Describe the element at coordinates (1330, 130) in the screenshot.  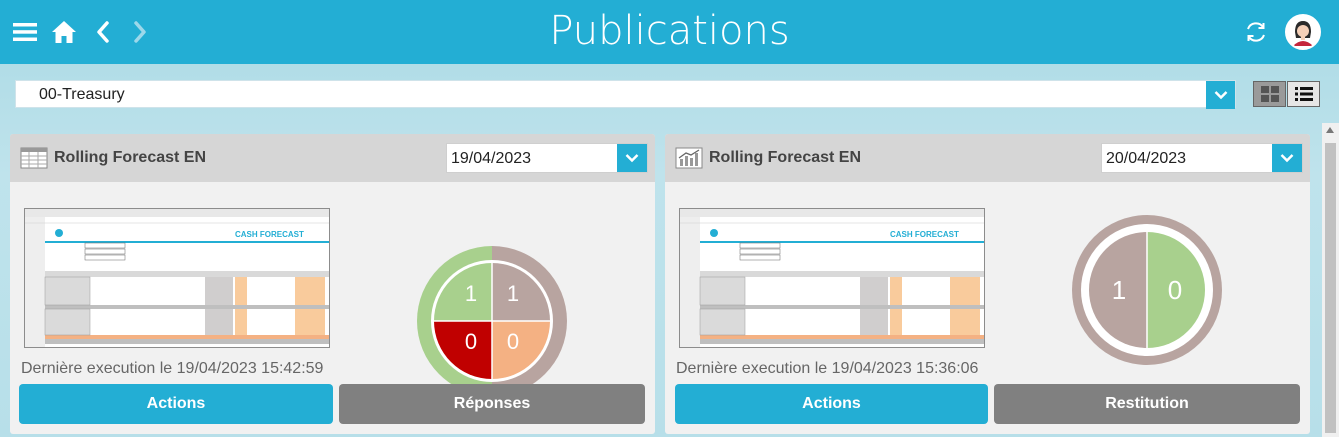
I see `scroll-up-icon` at that location.